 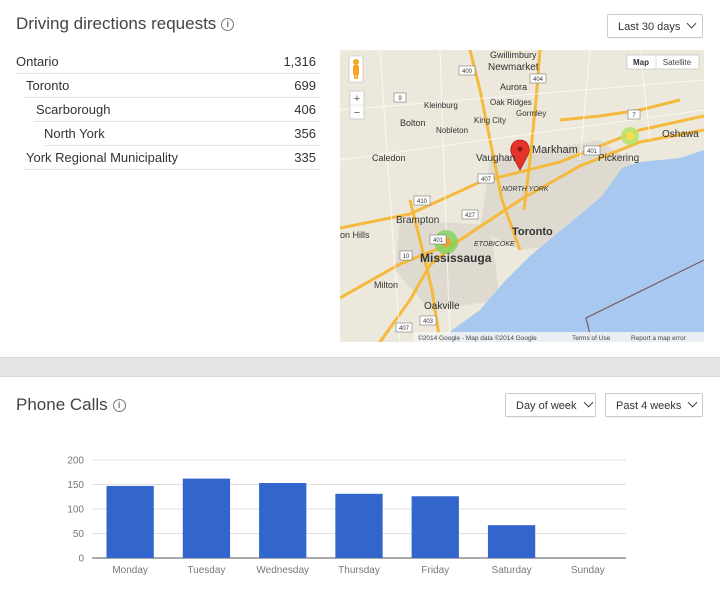 What do you see at coordinates (299, 61) in the screenshot?
I see `location-count: 1,316` at bounding box center [299, 61].